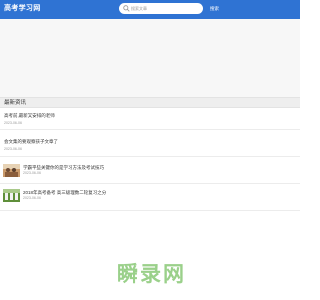 This screenshot has width=320, height=300. What do you see at coordinates (150, 119) in the screenshot?
I see `news-item: 高考前,最新又安排的老师 2023-06-06` at bounding box center [150, 119].